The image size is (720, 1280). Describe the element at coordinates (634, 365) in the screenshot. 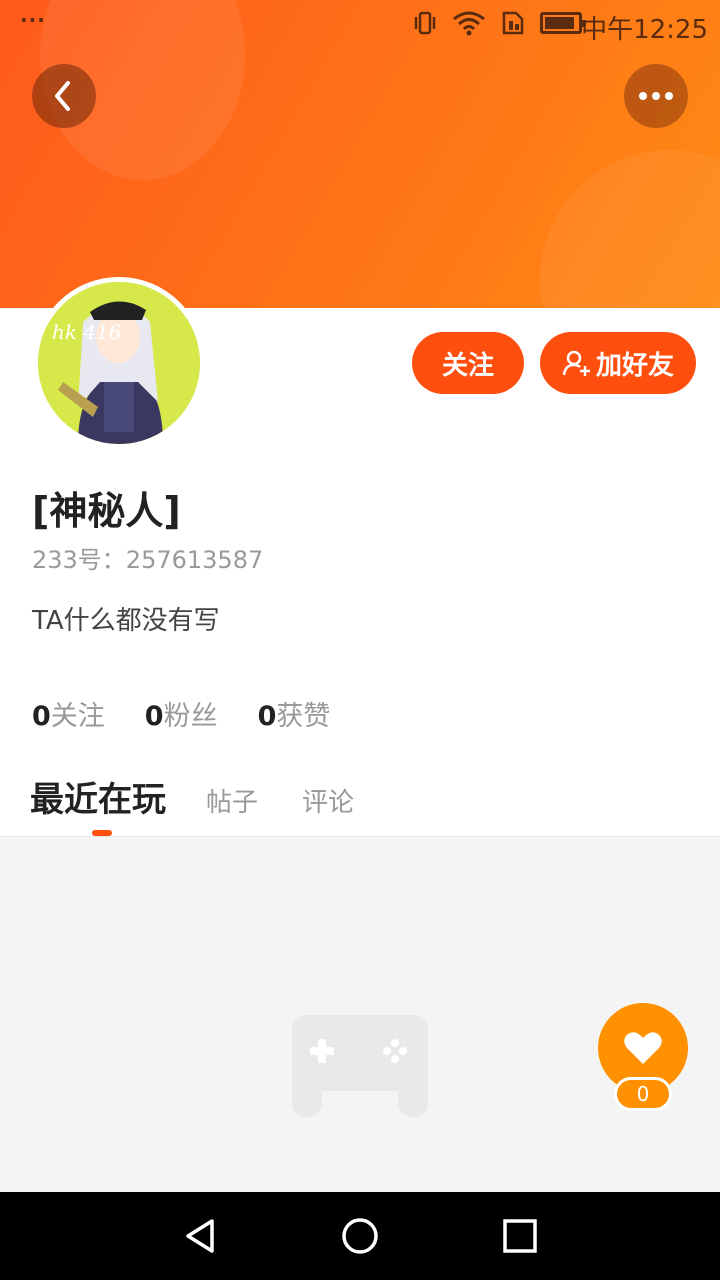

I see `add-friend-label: 加好友` at that location.